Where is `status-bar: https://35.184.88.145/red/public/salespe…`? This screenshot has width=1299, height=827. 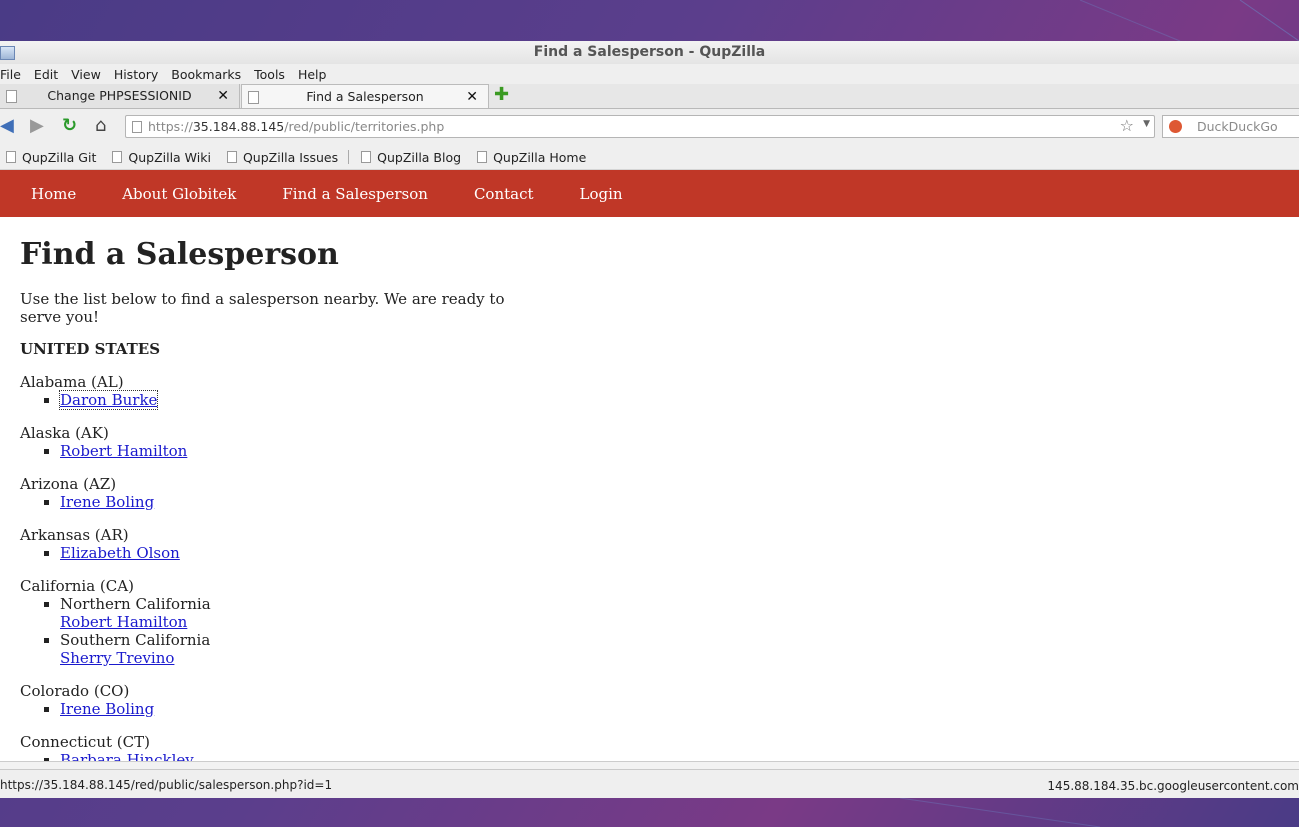 status-bar: https://35.184.88.145/red/public/salespe… is located at coordinates (649, 783).